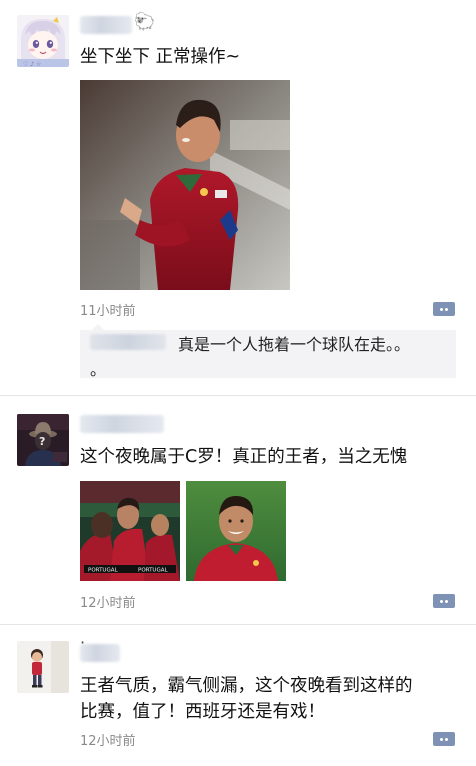 The image size is (476, 766). Describe the element at coordinates (160, 57) in the screenshot. I see `post-text: 坐下坐下 正常操作~` at that location.